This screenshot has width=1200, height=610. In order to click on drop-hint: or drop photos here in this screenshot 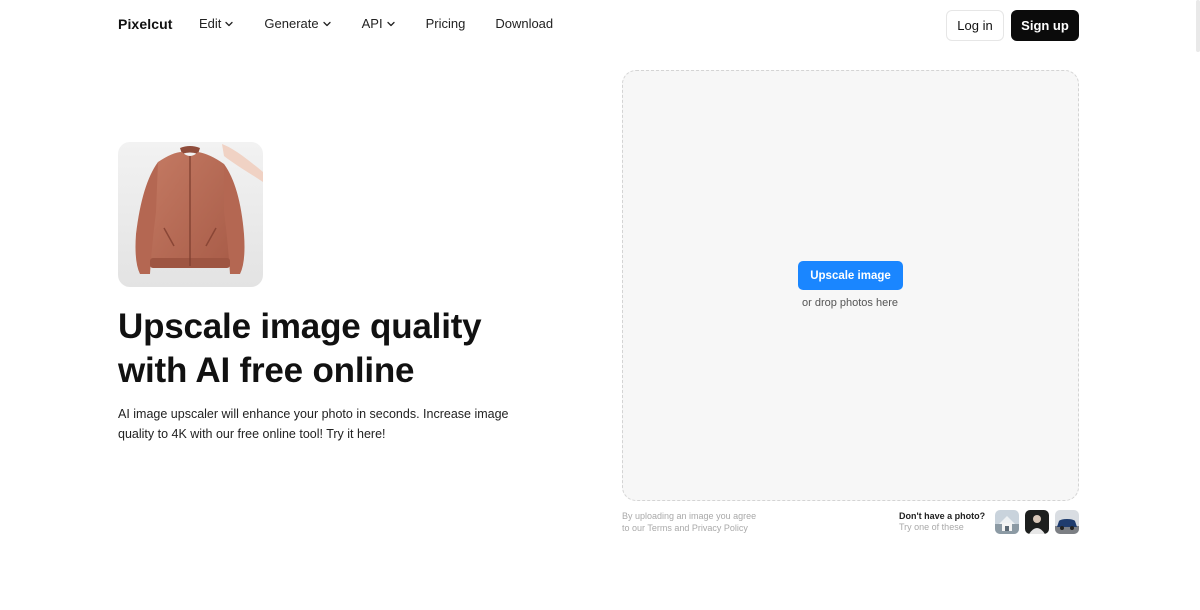, I will do `click(849, 303)`.